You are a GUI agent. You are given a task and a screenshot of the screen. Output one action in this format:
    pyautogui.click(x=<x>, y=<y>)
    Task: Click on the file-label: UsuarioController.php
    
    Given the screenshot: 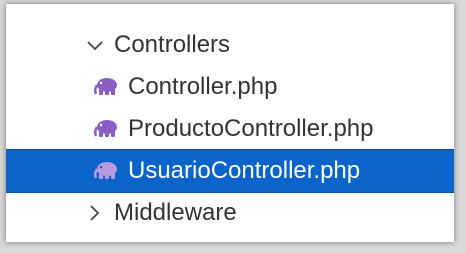 What is the action you would take?
    pyautogui.click(x=244, y=170)
    